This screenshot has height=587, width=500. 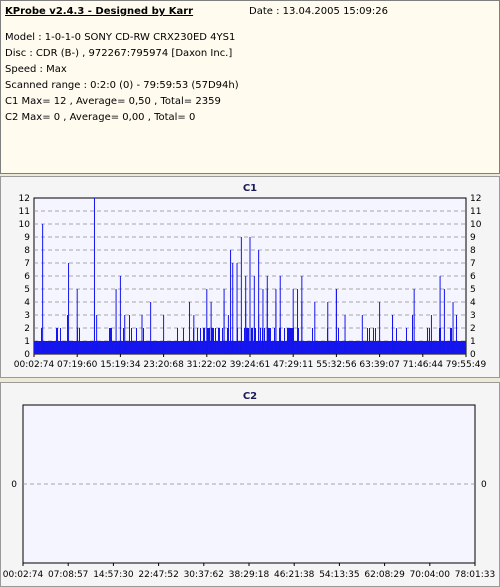 What do you see at coordinates (250, 365) in the screenshot?
I see `c1-xtick-label: 39:24:61` at bounding box center [250, 365].